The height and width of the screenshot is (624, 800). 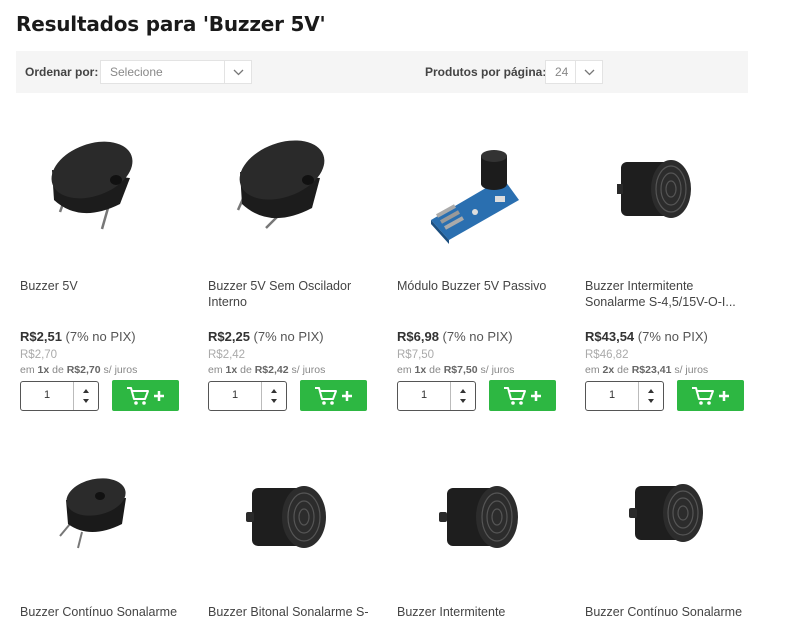 What do you see at coordinates (486, 72) in the screenshot?
I see `per-page-label: Produtos por página:` at bounding box center [486, 72].